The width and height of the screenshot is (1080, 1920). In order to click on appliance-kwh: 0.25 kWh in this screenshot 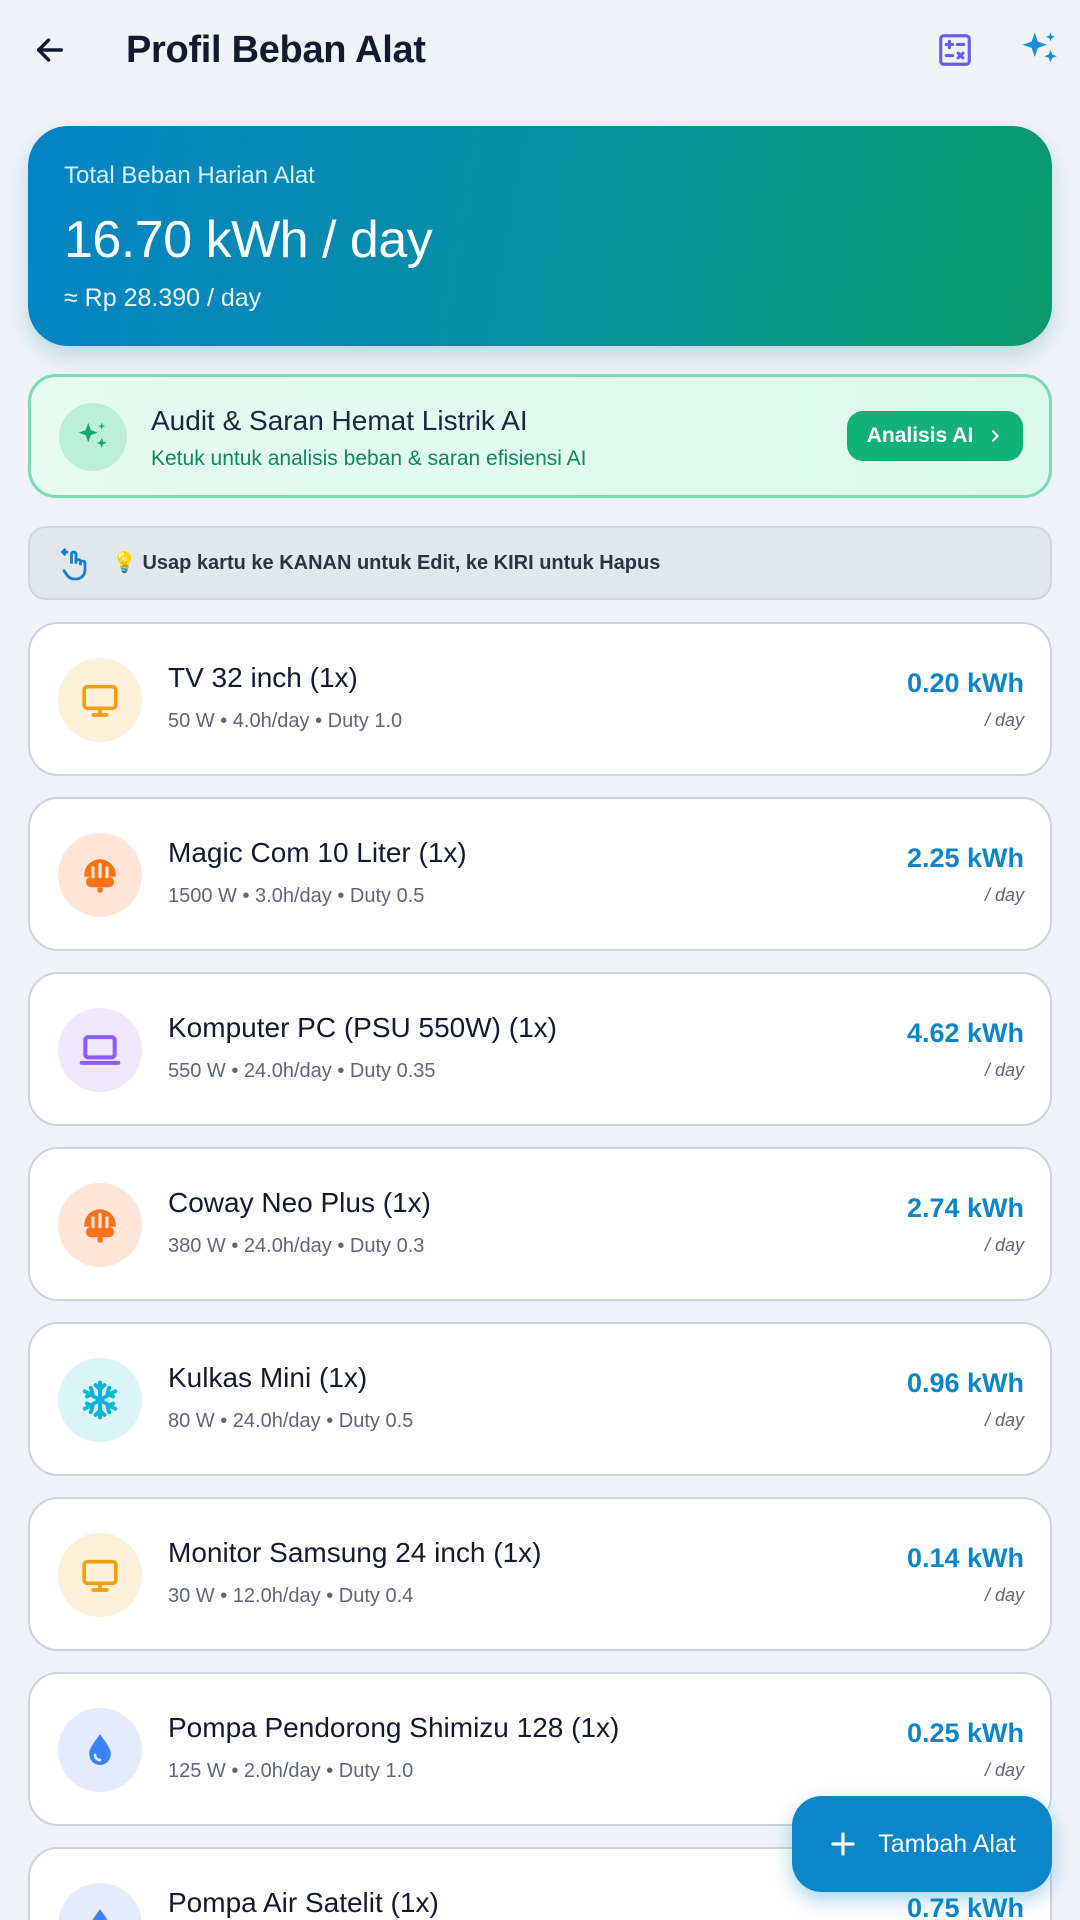, I will do `click(965, 1733)`.